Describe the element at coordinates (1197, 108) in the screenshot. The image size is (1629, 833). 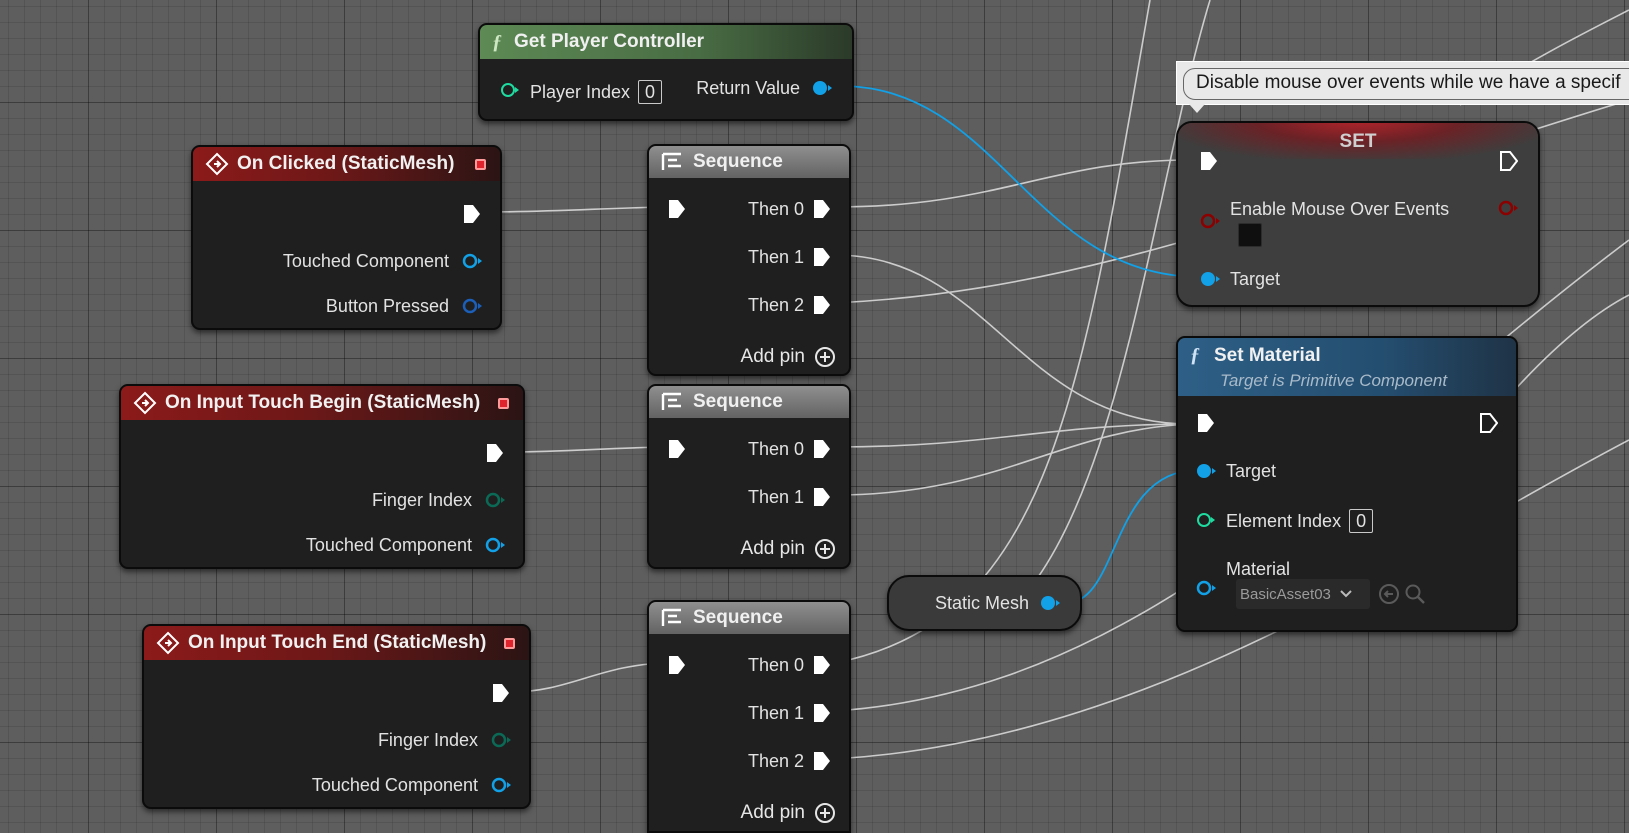
I see `comment-pointer` at that location.